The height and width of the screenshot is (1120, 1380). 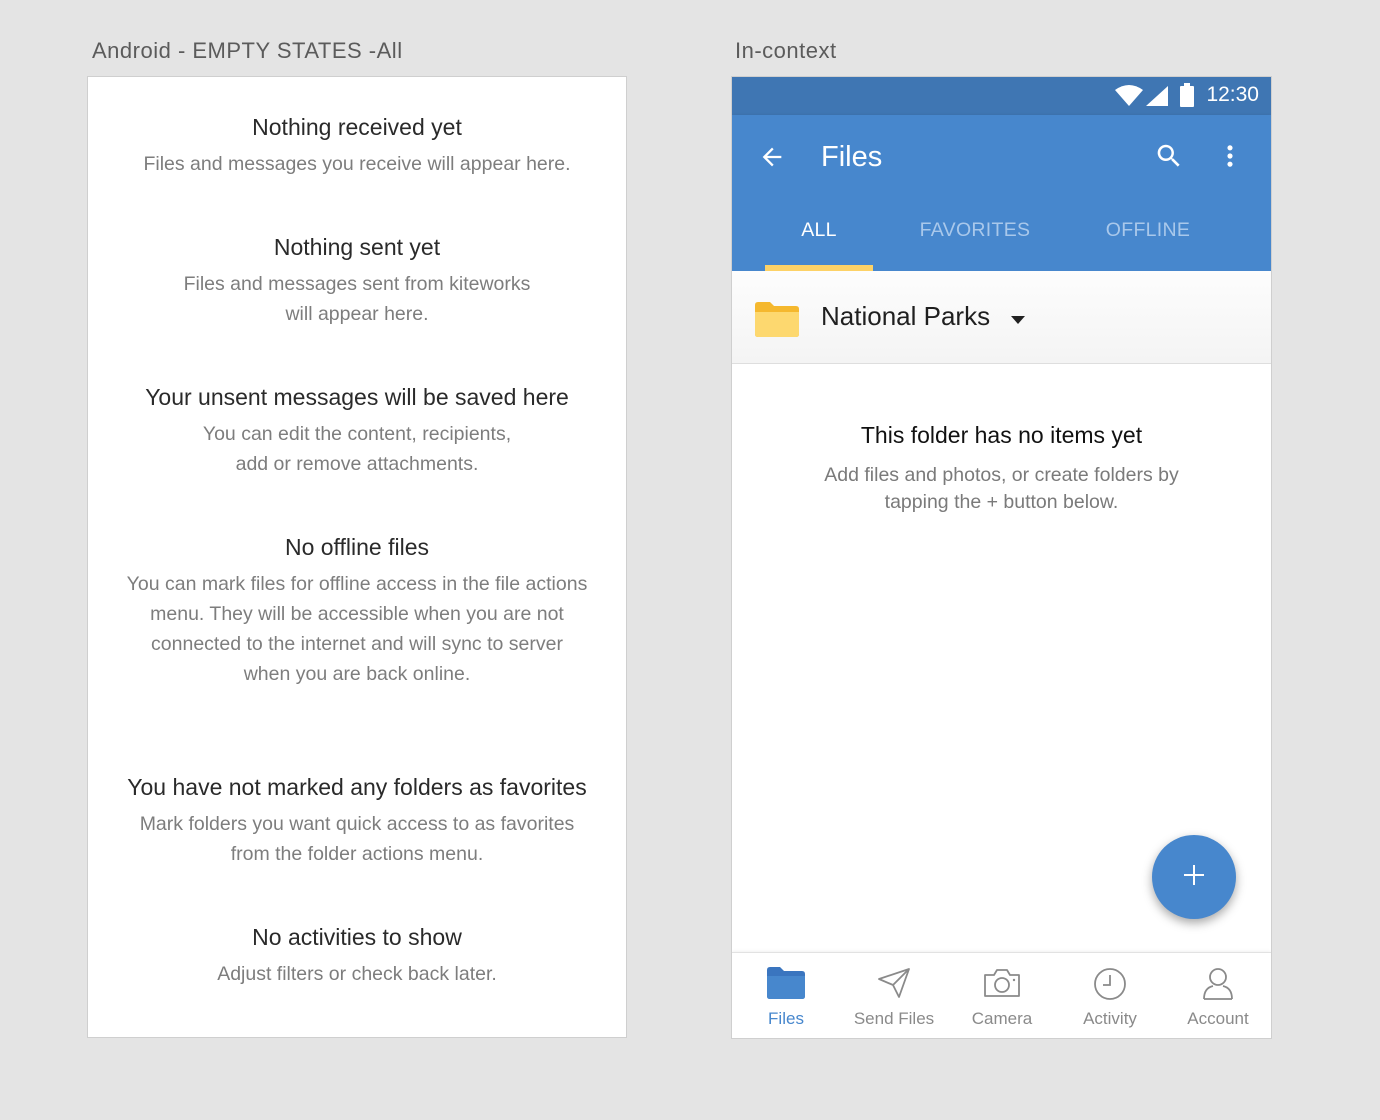 What do you see at coordinates (1232, 94) in the screenshot?
I see `status-time: 12:30` at bounding box center [1232, 94].